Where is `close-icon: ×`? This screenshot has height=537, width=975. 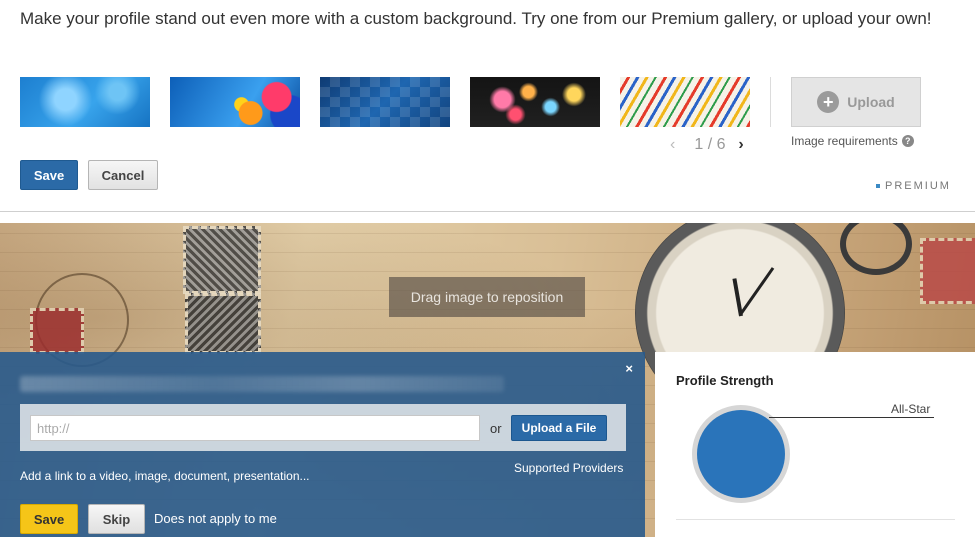
close-icon: × is located at coordinates (629, 368).